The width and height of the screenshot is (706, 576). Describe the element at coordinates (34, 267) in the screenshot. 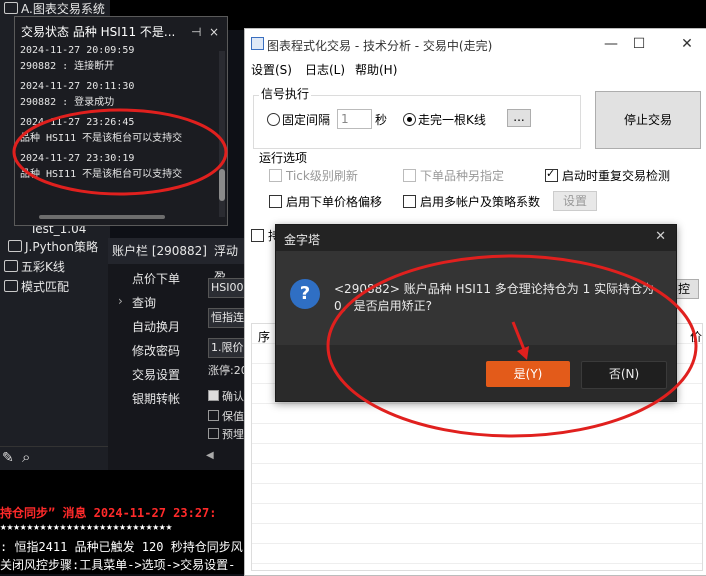

I see `tree-item-colorful-k: 五彩K线` at that location.